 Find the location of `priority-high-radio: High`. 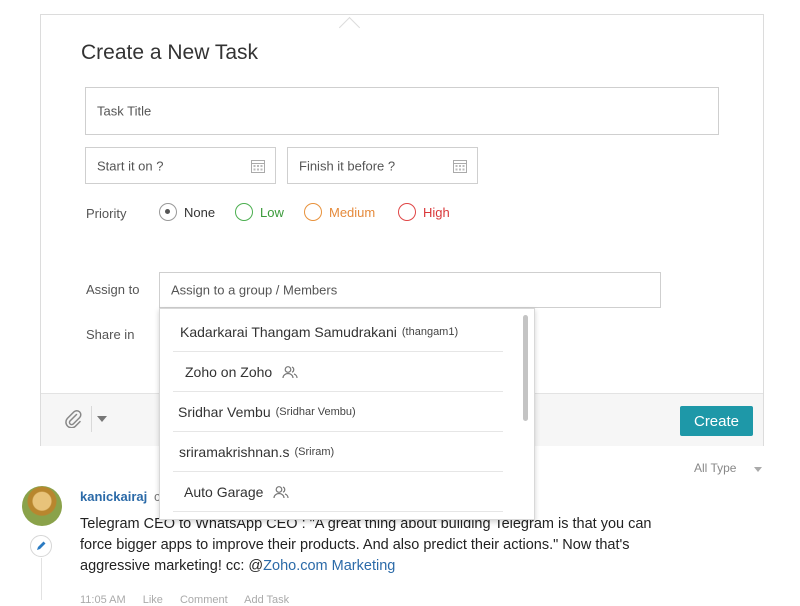

priority-high-radio: High is located at coordinates (424, 212).